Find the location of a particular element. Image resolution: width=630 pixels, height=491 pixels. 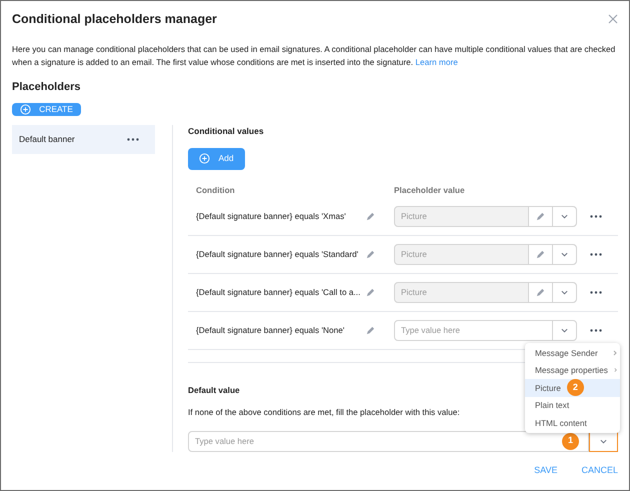

menu-item: Message properties is located at coordinates (572, 370).